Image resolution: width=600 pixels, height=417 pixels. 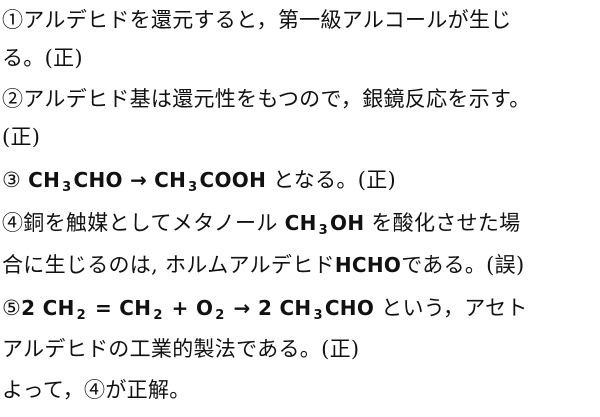 I want to click on formula-cho: CHO →, so click(x=110, y=180).